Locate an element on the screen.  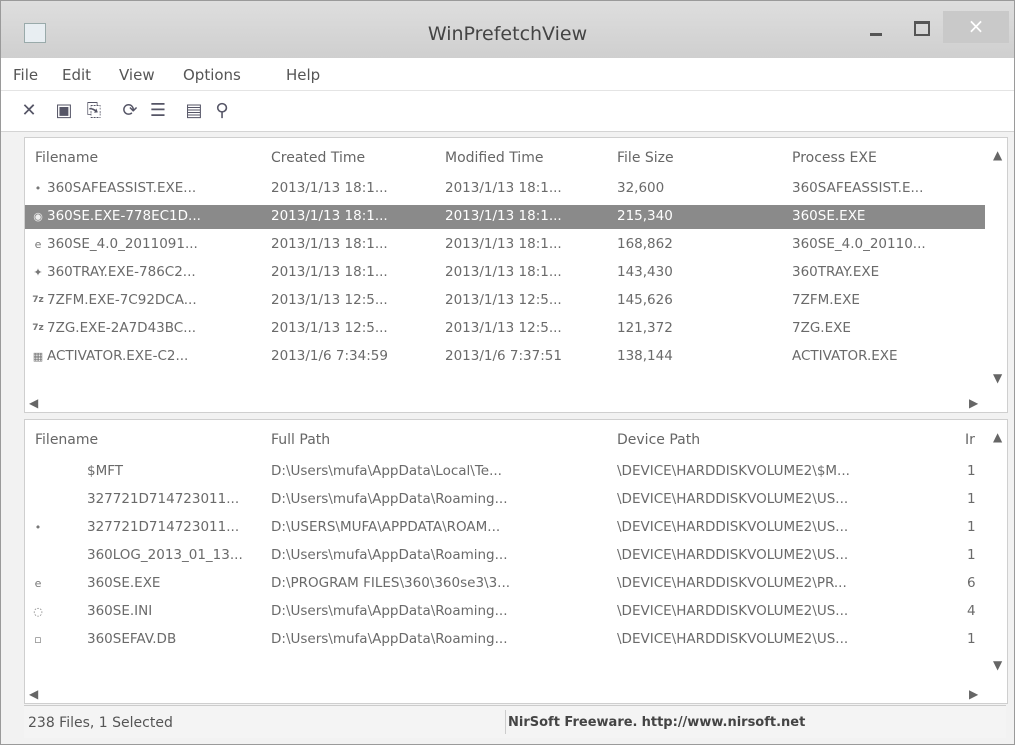
copy-icon: ⎘ is located at coordinates (94, 111).